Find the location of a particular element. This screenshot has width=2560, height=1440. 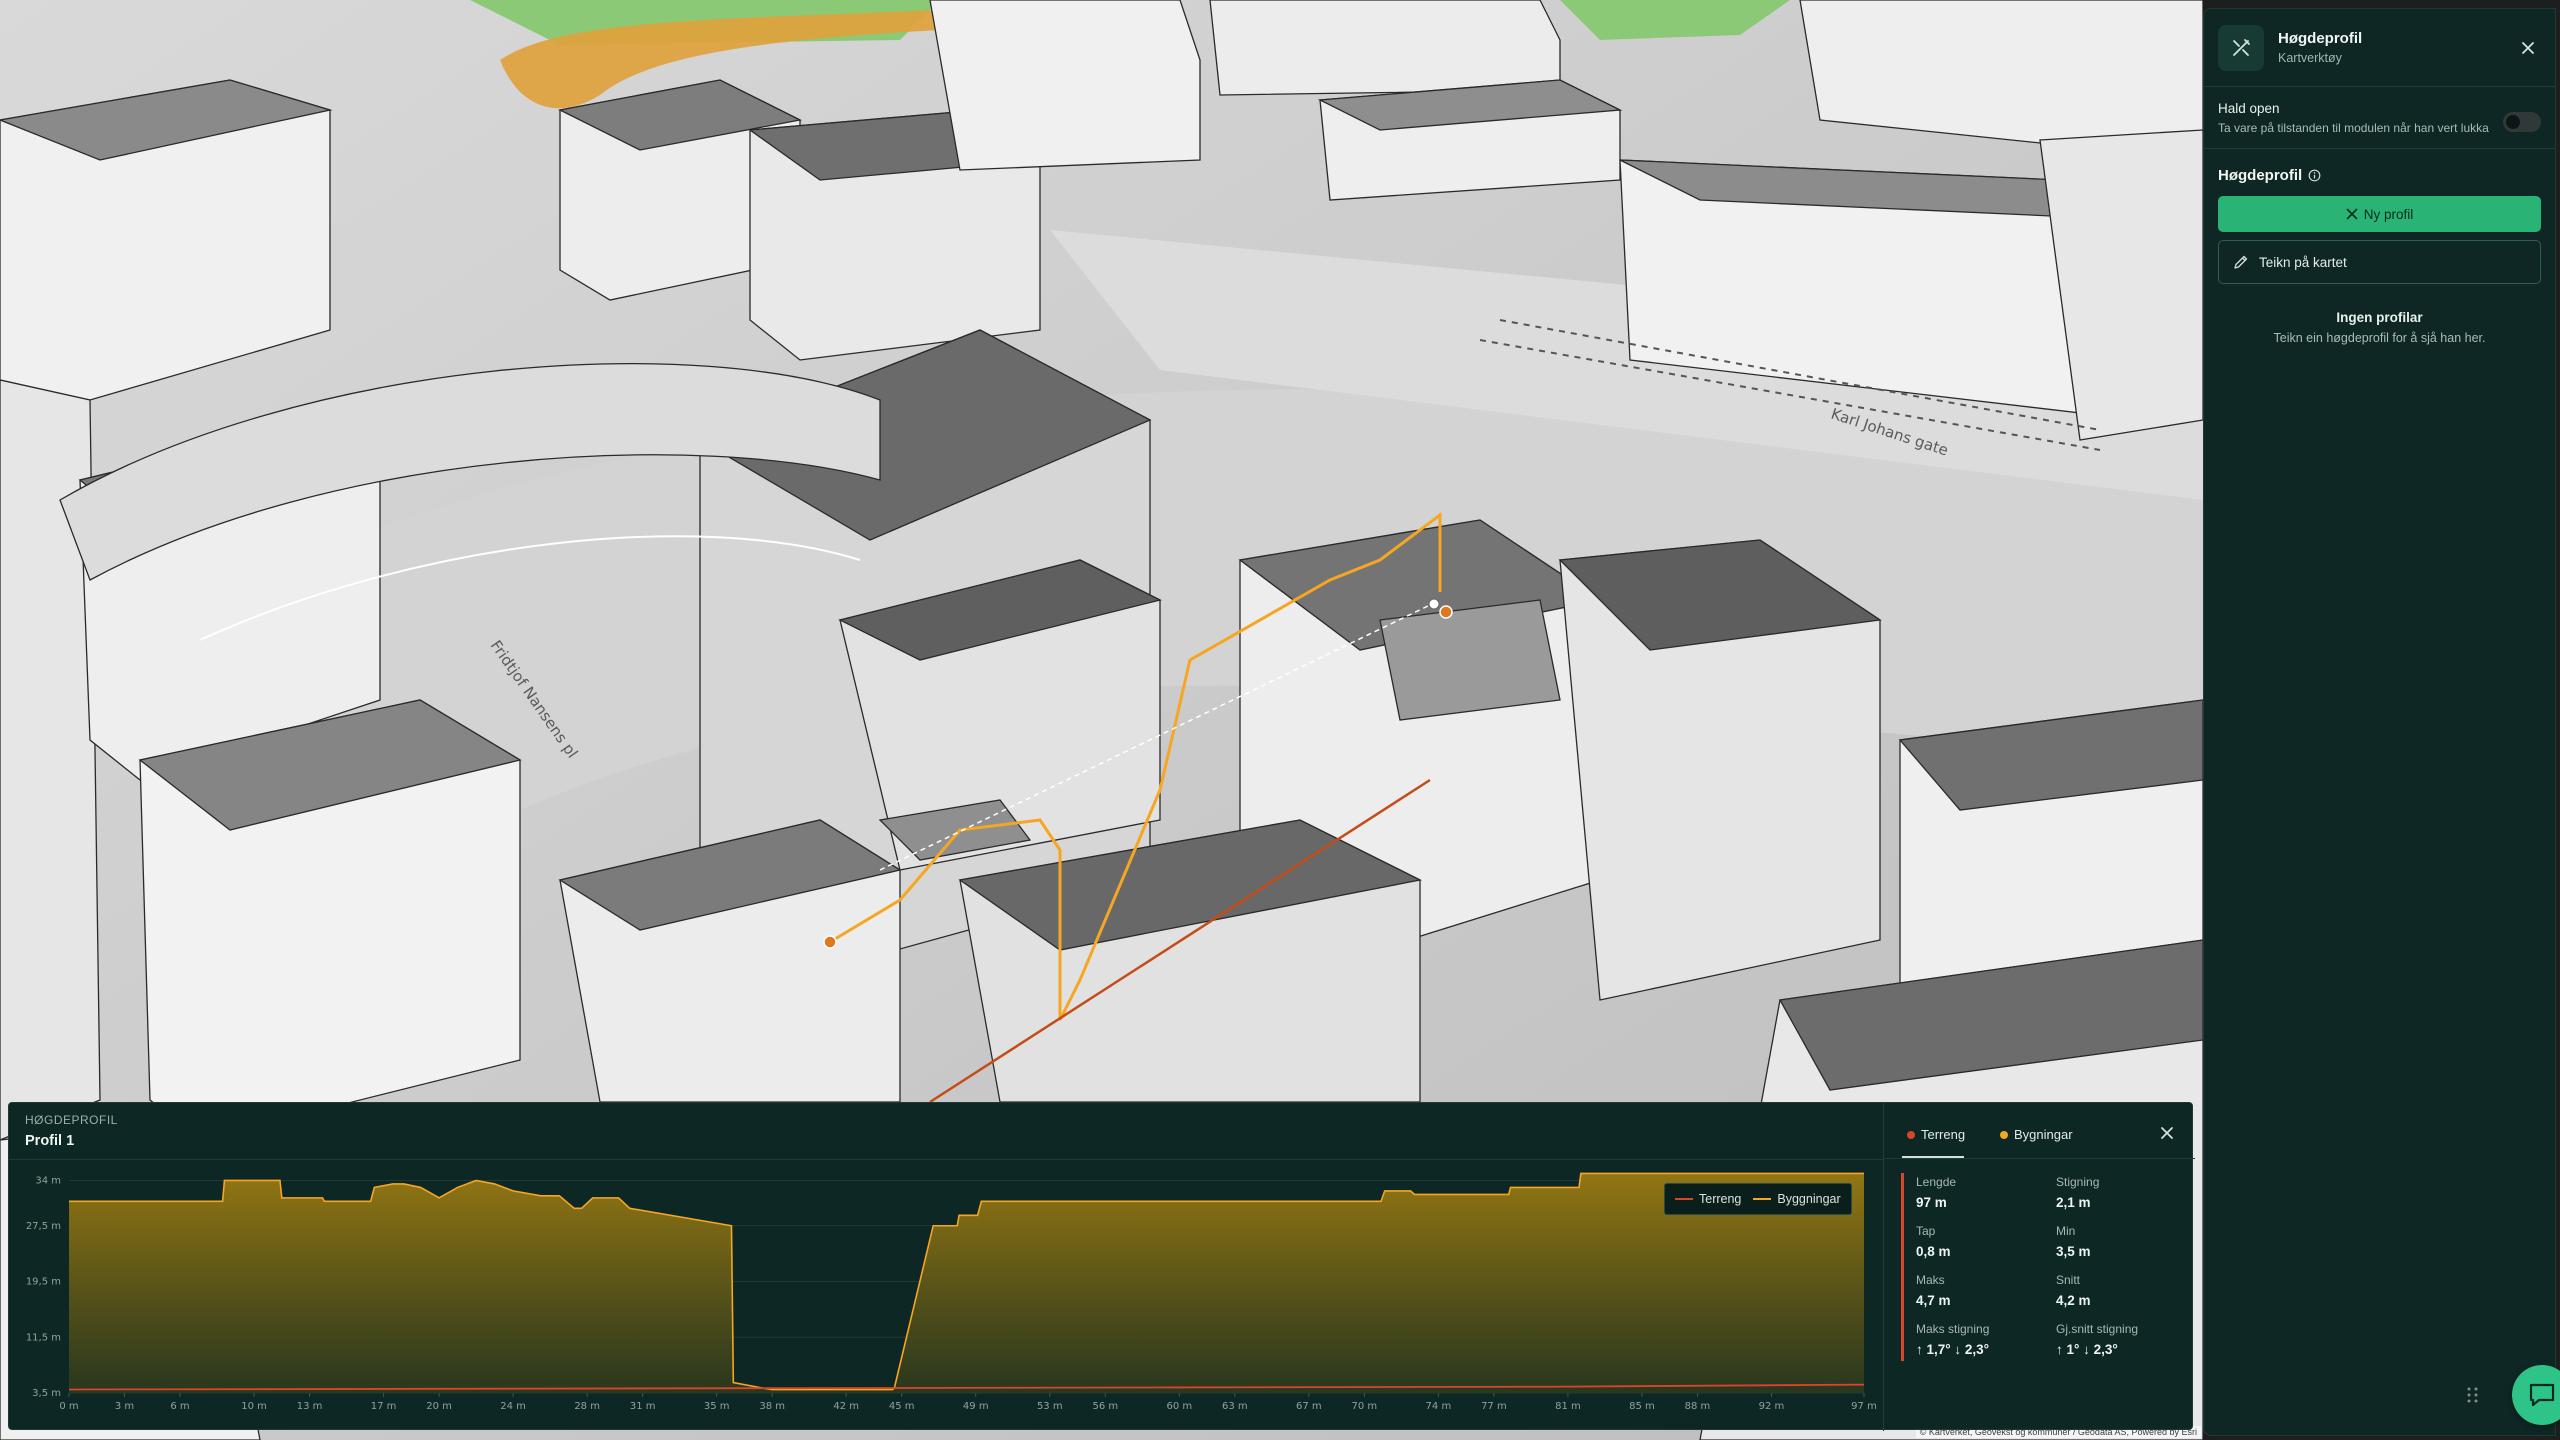

stats-tabs: Terreng Bygningar is located at coordinates (2039, 1131).